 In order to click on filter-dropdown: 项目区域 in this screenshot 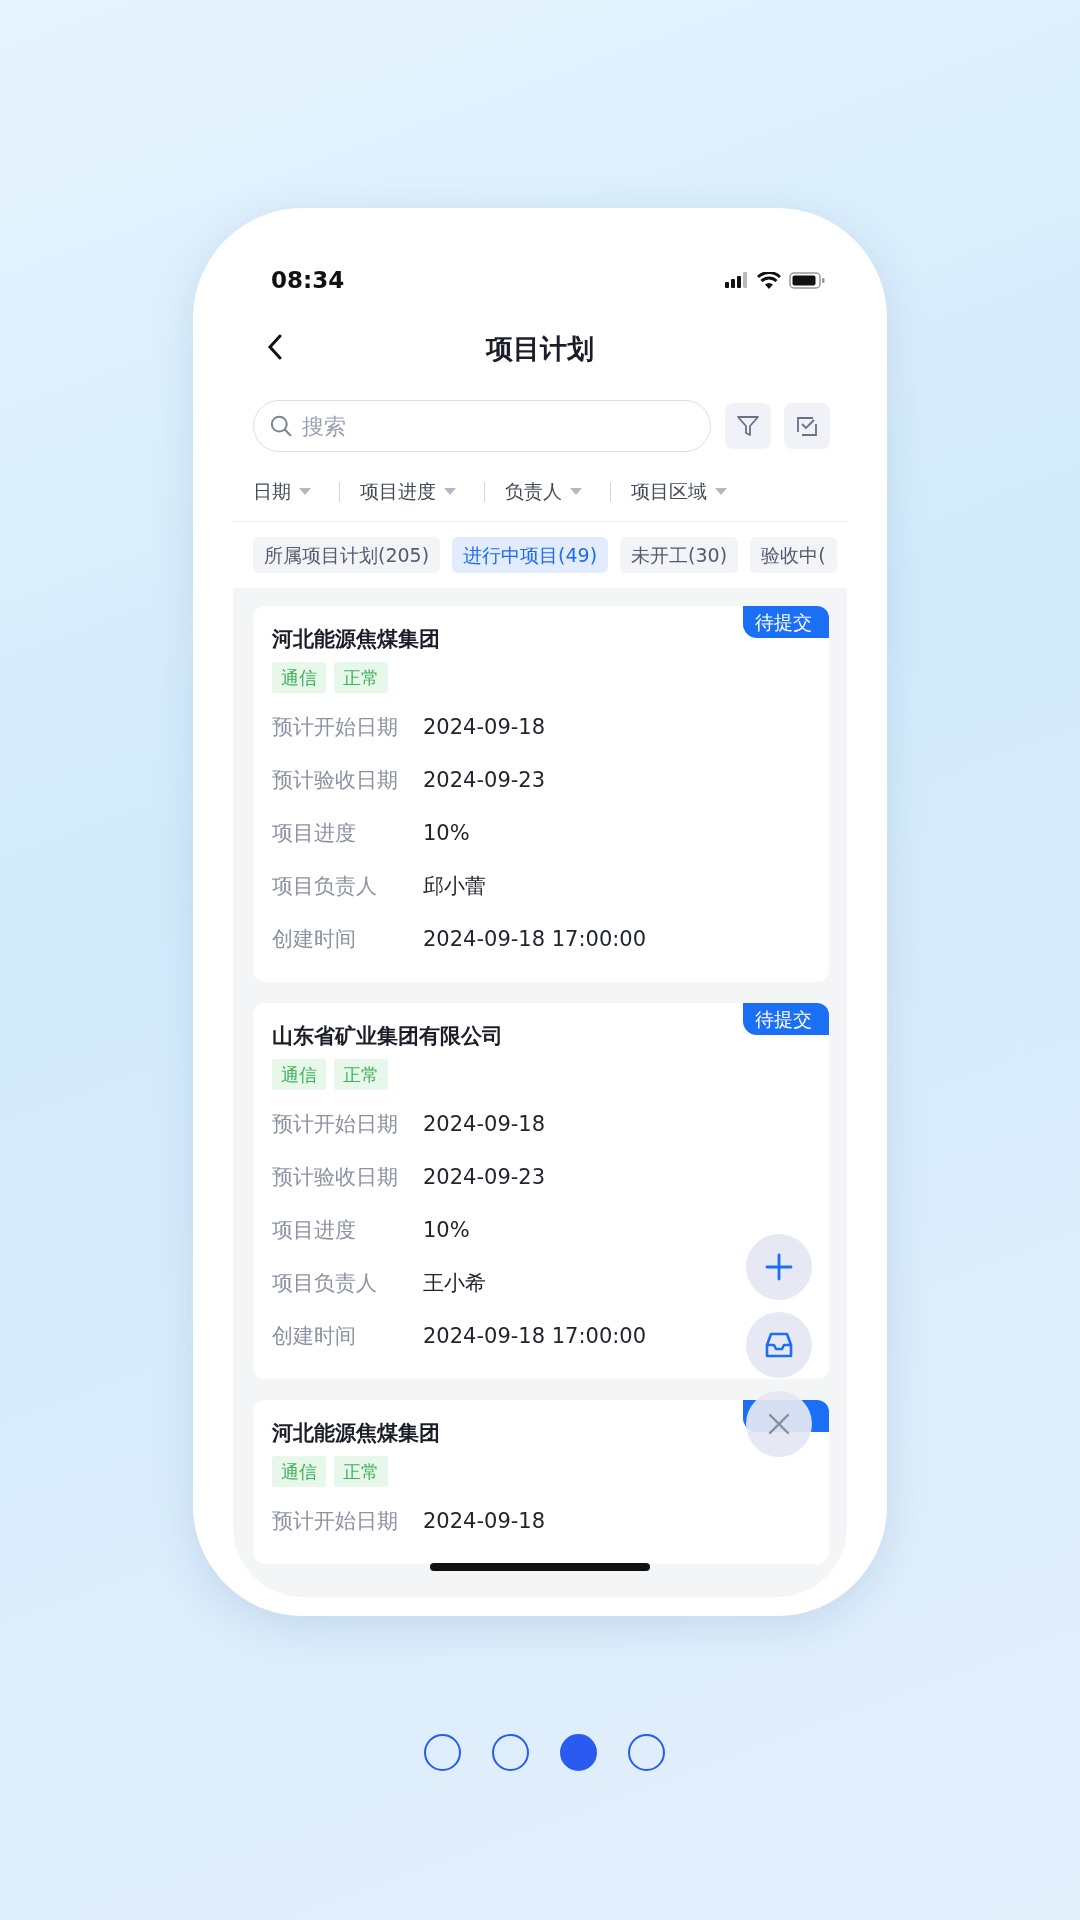, I will do `click(693, 491)`.